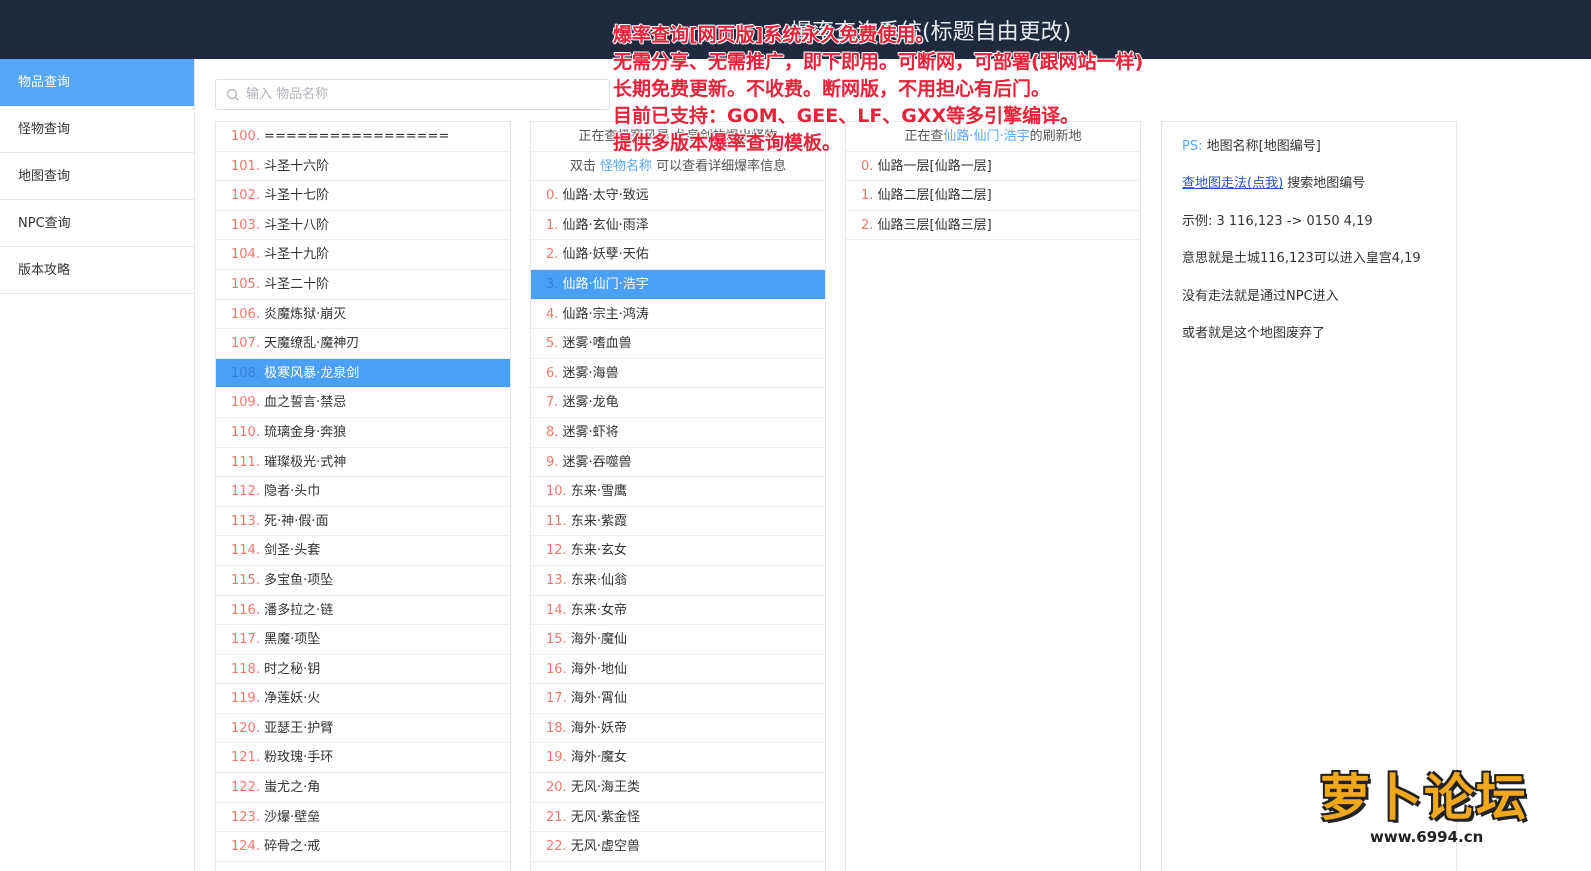 Image resolution: width=1591 pixels, height=871 pixels. Describe the element at coordinates (678, 226) in the screenshot. I see `monsters_list-row: 1. 仙路·玄仙·雨泽` at that location.